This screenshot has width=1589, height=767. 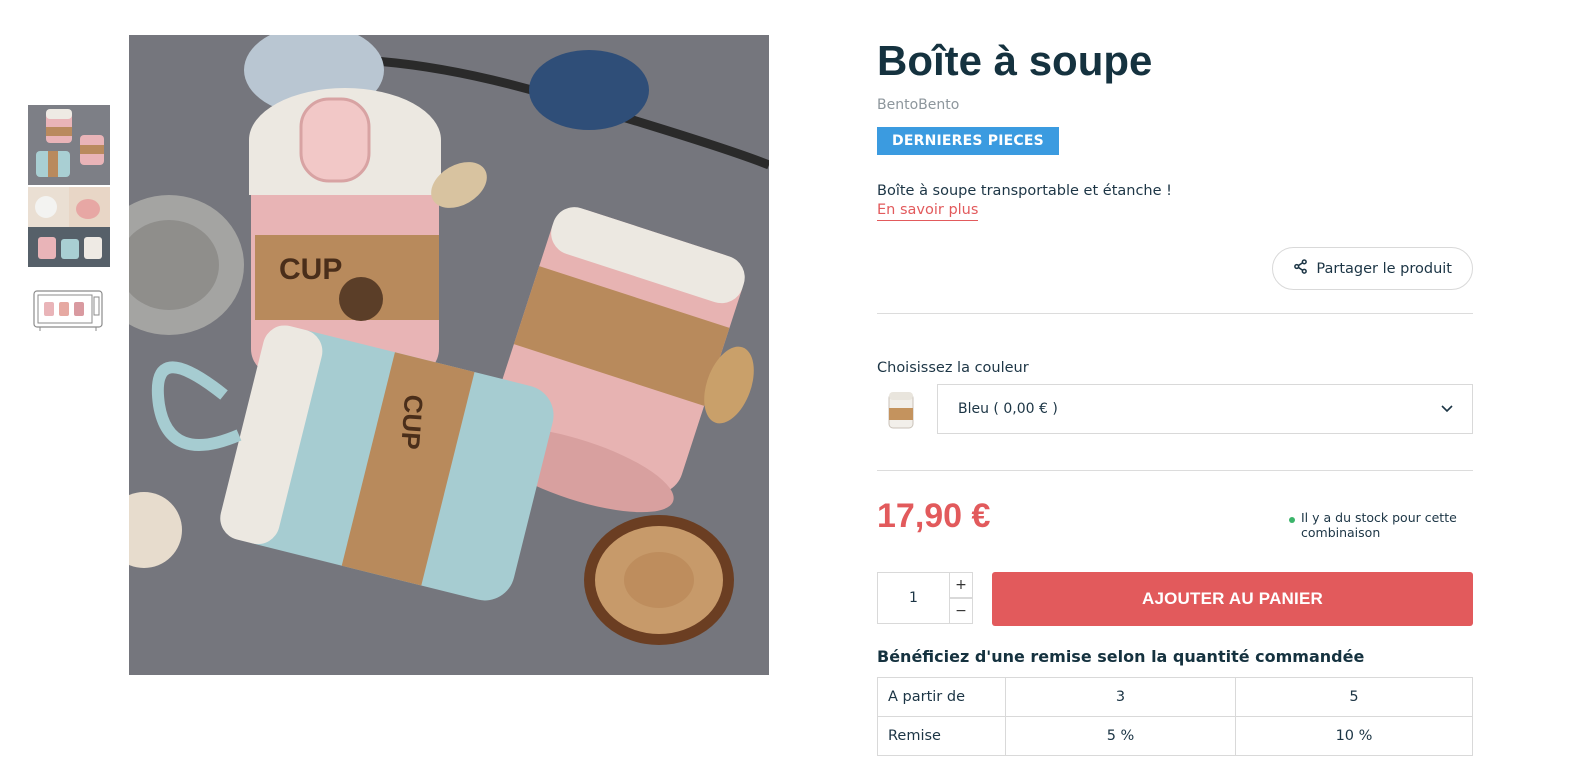 I want to click on table-cell: 5, so click(x=1354, y=697).